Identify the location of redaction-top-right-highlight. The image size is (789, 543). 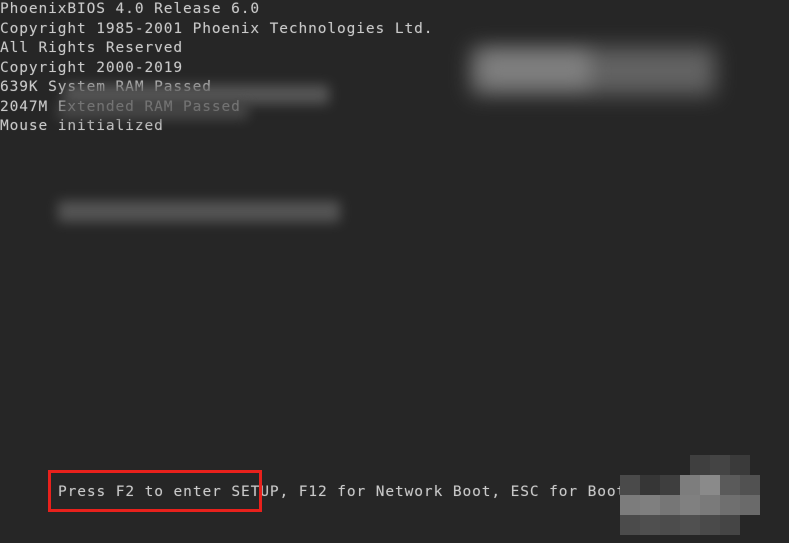
(535, 69).